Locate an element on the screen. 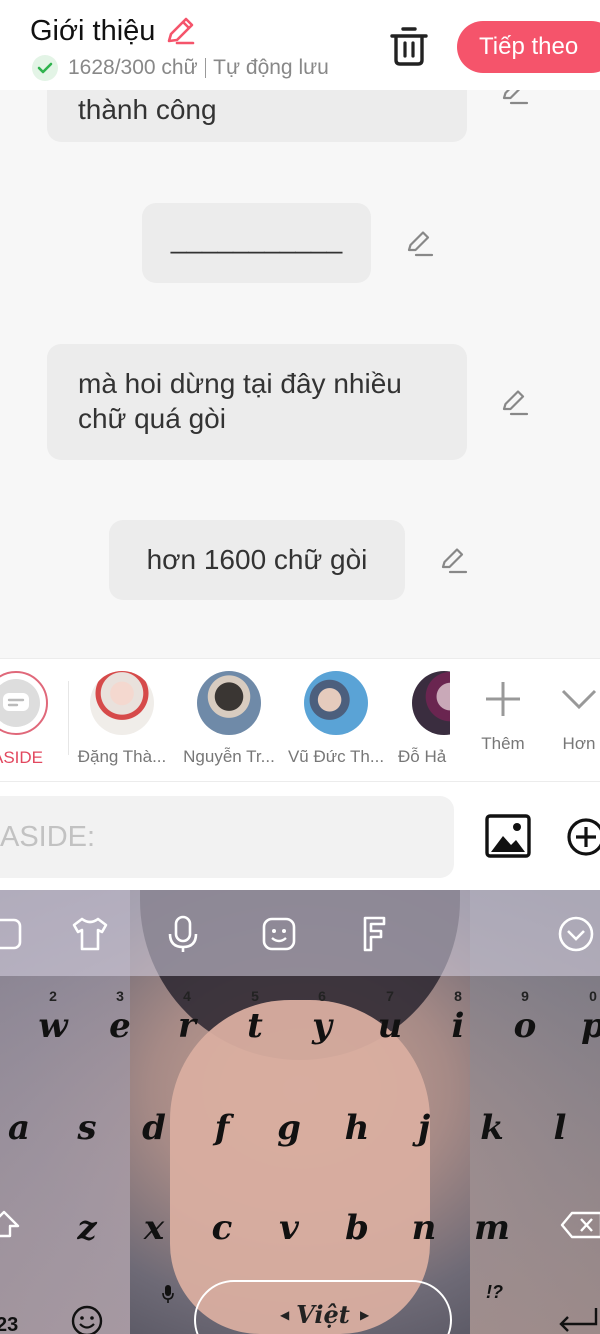  key-f: f is located at coordinates (222, 1136).